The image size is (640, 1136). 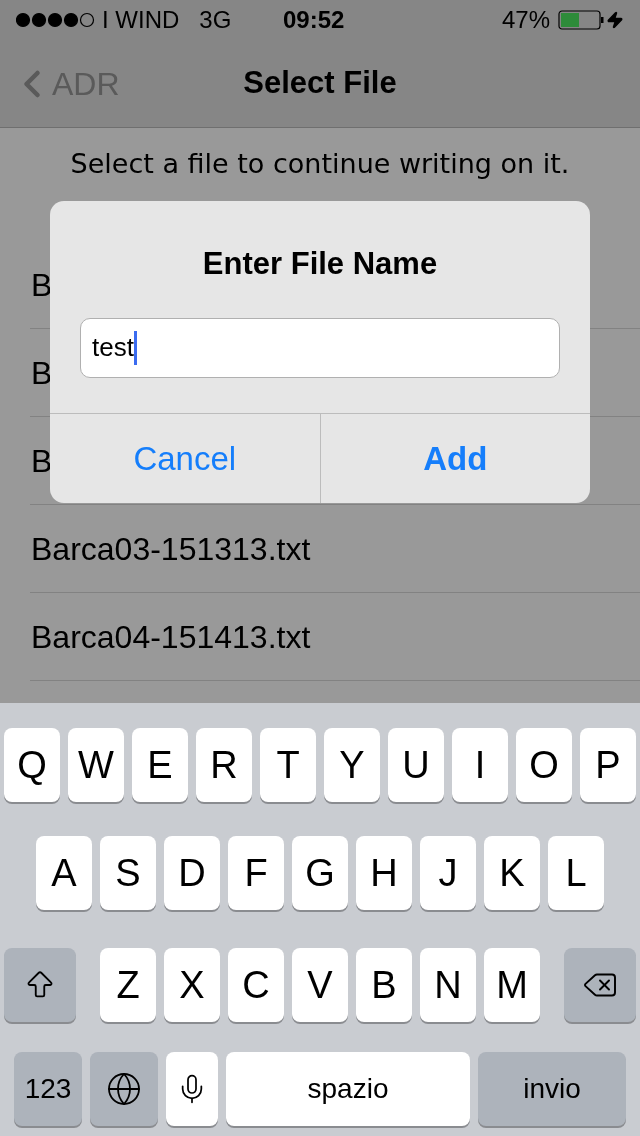 I want to click on key: D, so click(x=192, y=873).